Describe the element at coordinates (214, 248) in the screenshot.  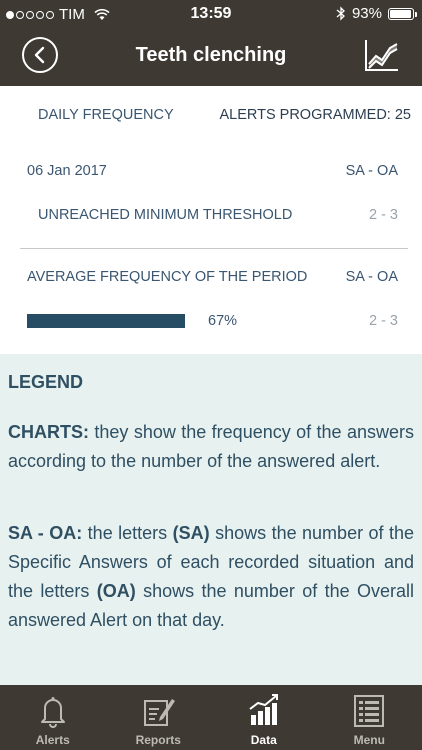
I see `divider` at that location.